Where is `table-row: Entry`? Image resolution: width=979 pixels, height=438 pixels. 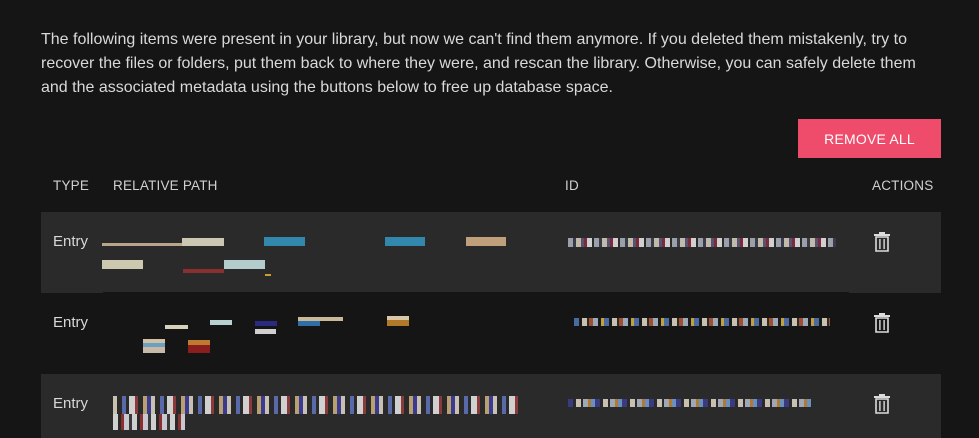 table-row: Entry is located at coordinates (491, 406).